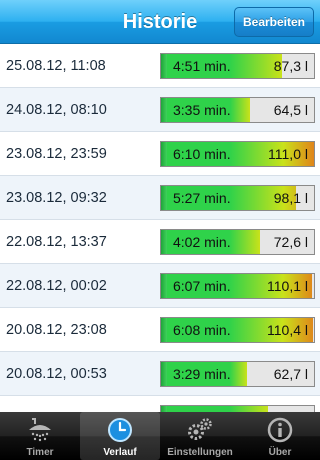 The image size is (320, 460). Describe the element at coordinates (40, 452) in the screenshot. I see `tab-label-timer: Timer` at that location.